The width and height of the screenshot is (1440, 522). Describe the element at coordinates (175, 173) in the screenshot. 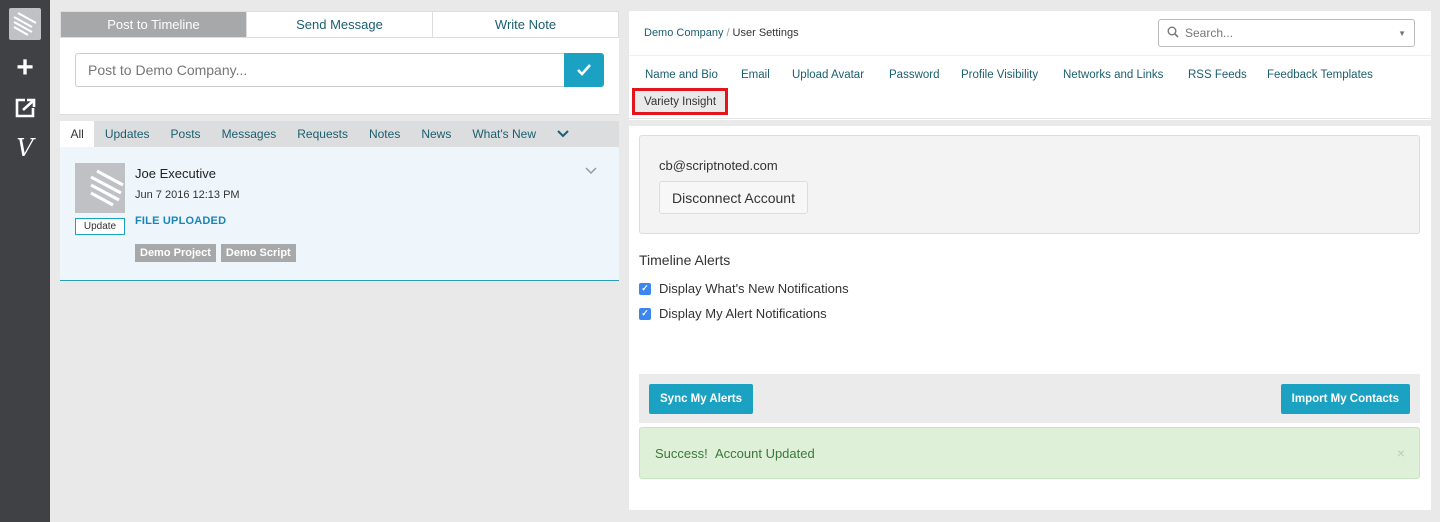

I see `feed-author: Joe Executive` at that location.